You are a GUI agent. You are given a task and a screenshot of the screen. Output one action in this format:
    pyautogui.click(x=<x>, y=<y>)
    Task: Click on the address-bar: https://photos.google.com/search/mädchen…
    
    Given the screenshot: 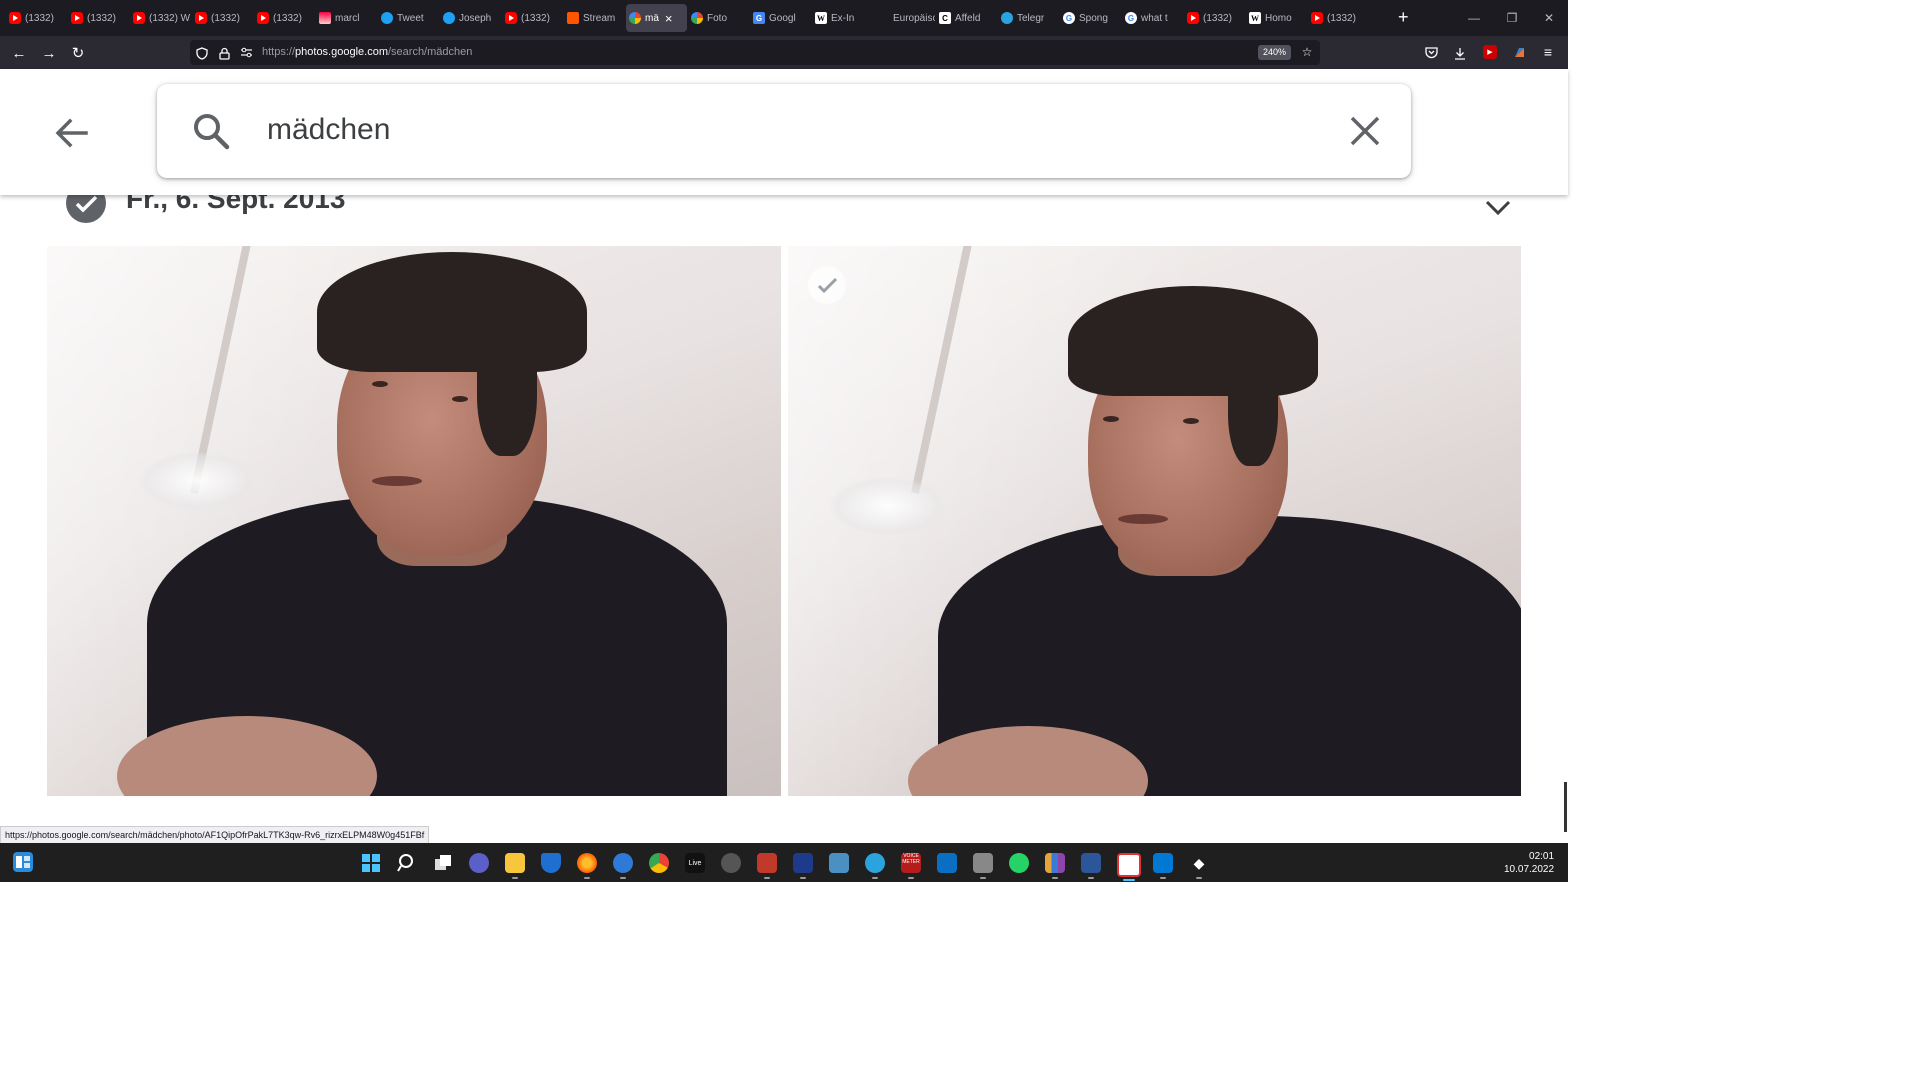 What is the action you would take?
    pyautogui.click(x=755, y=52)
    